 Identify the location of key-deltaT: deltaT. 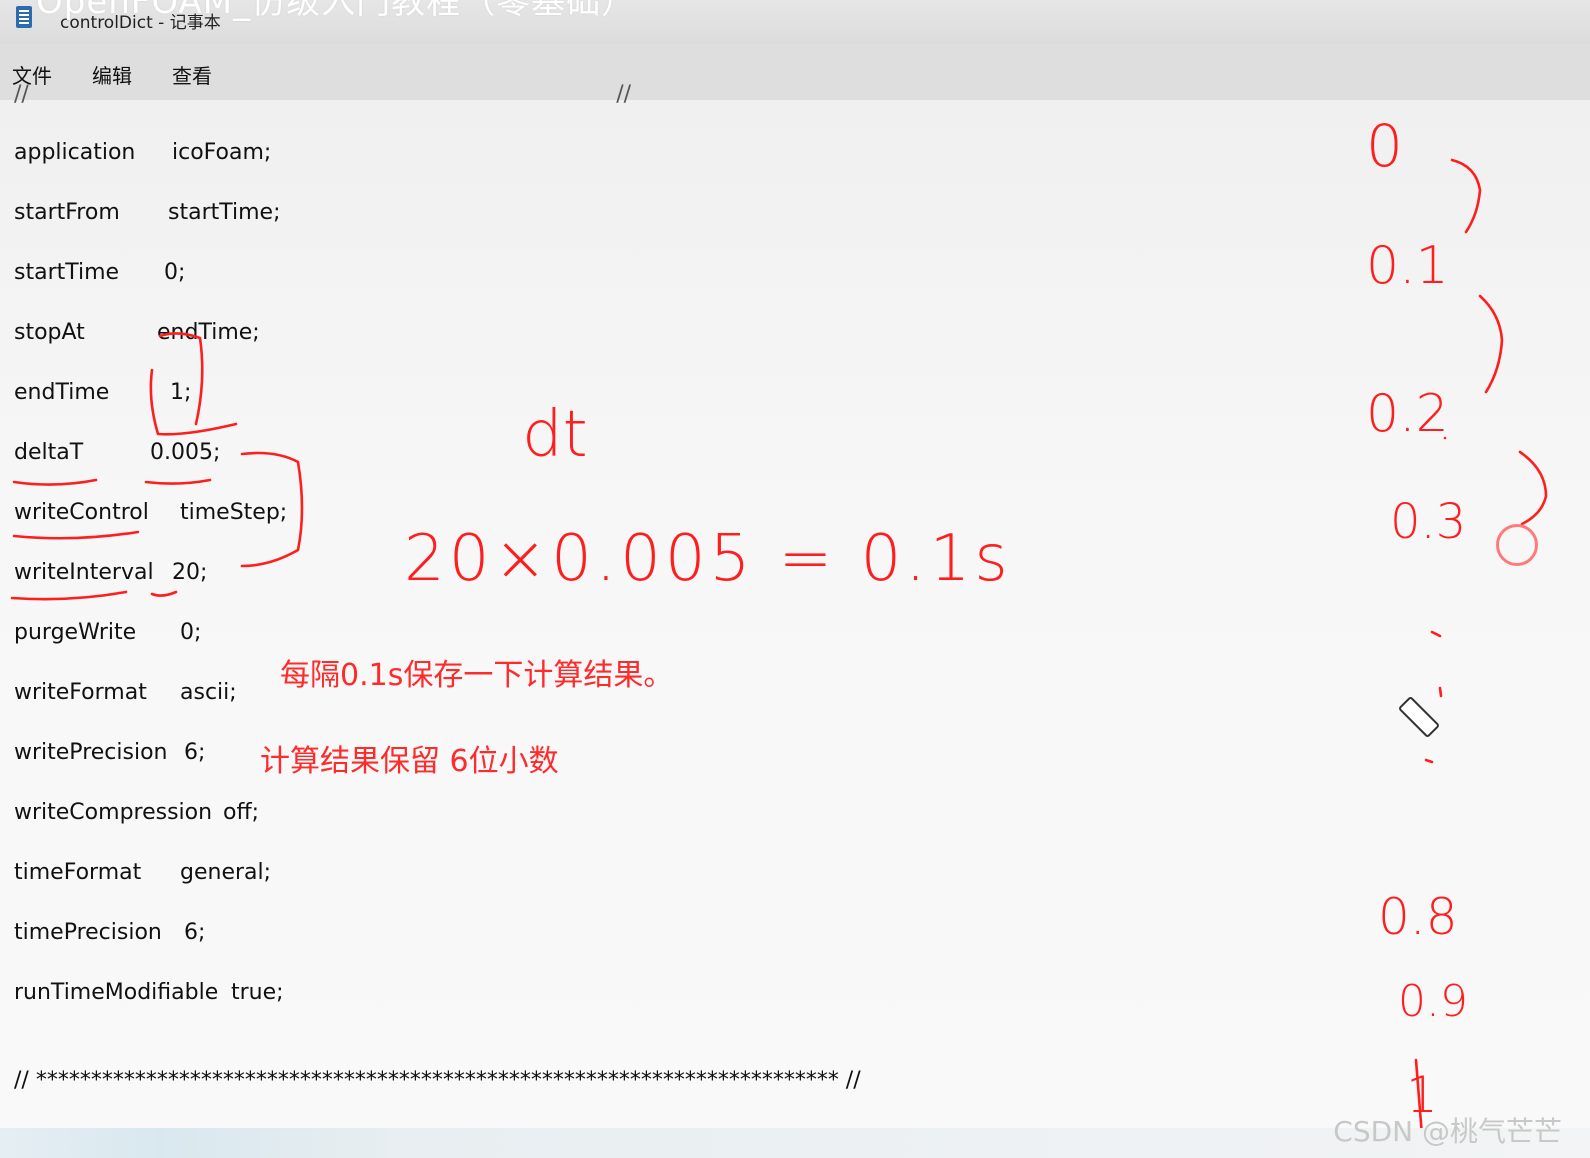
(49, 452).